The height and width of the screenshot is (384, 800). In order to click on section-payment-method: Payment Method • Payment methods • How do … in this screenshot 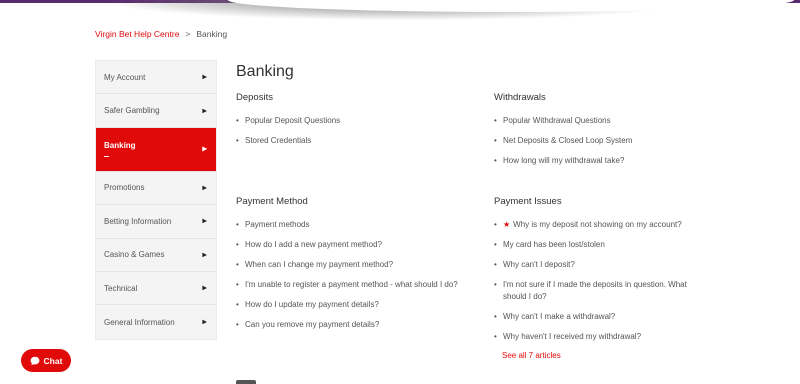, I will do `click(356, 267)`.